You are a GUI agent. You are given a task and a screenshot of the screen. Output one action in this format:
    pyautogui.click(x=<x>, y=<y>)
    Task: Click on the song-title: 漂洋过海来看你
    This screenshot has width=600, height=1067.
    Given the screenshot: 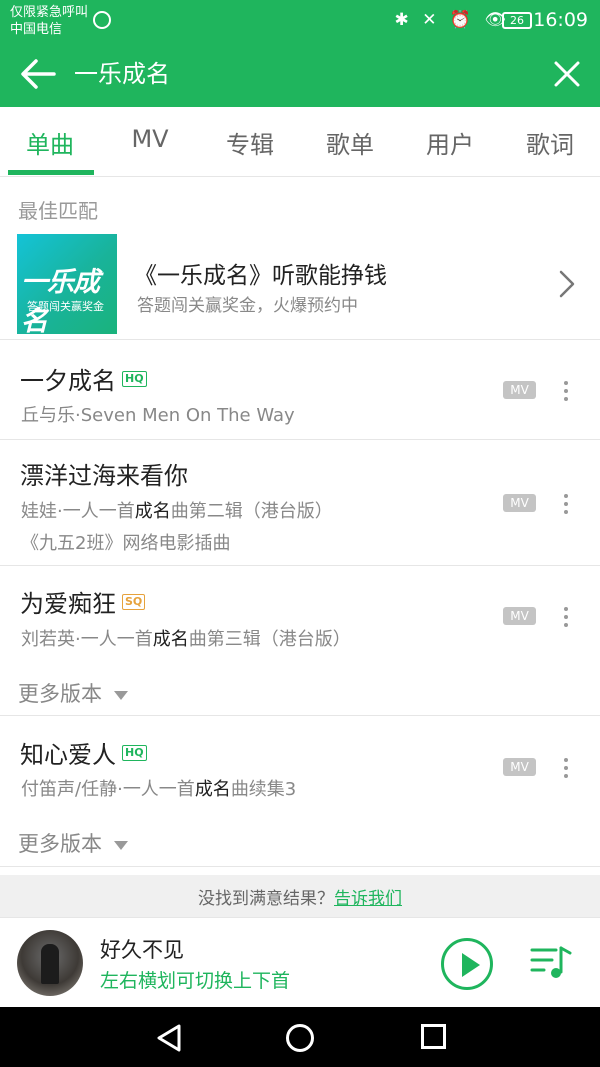 What is the action you would take?
    pyautogui.click(x=104, y=476)
    